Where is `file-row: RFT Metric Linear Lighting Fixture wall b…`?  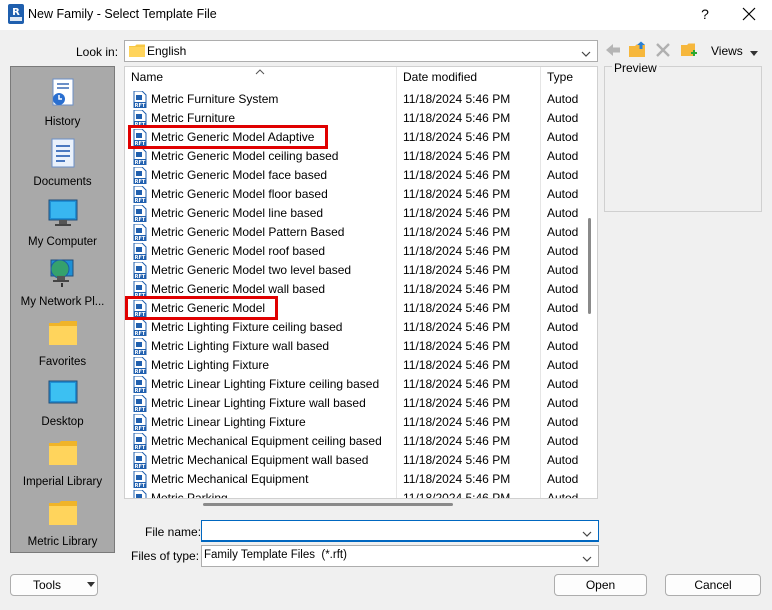 file-row: RFT Metric Linear Lighting Fixture wall b… is located at coordinates (361, 403).